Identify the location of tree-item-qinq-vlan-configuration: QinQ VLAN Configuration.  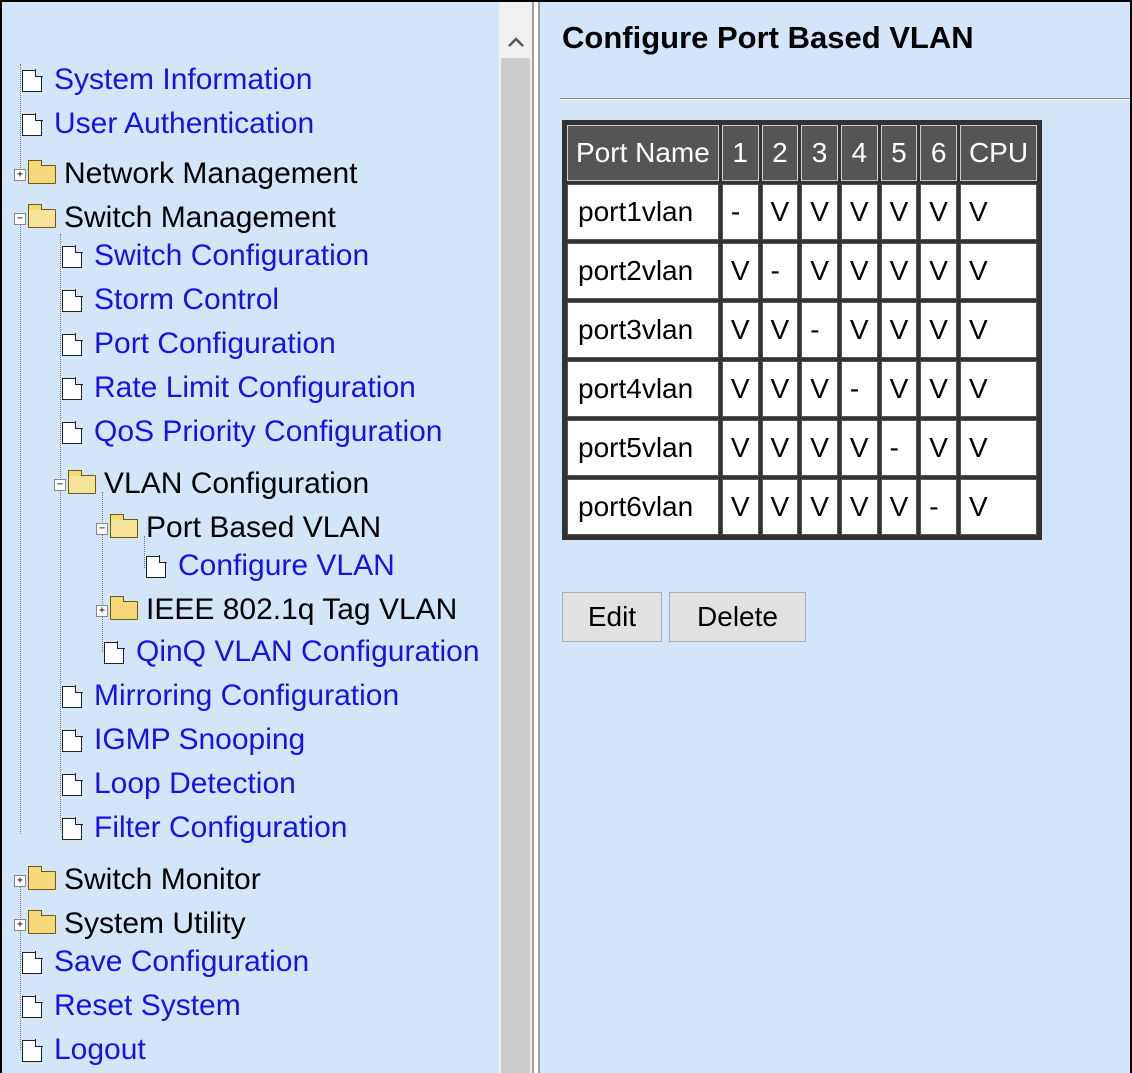
(289, 652).